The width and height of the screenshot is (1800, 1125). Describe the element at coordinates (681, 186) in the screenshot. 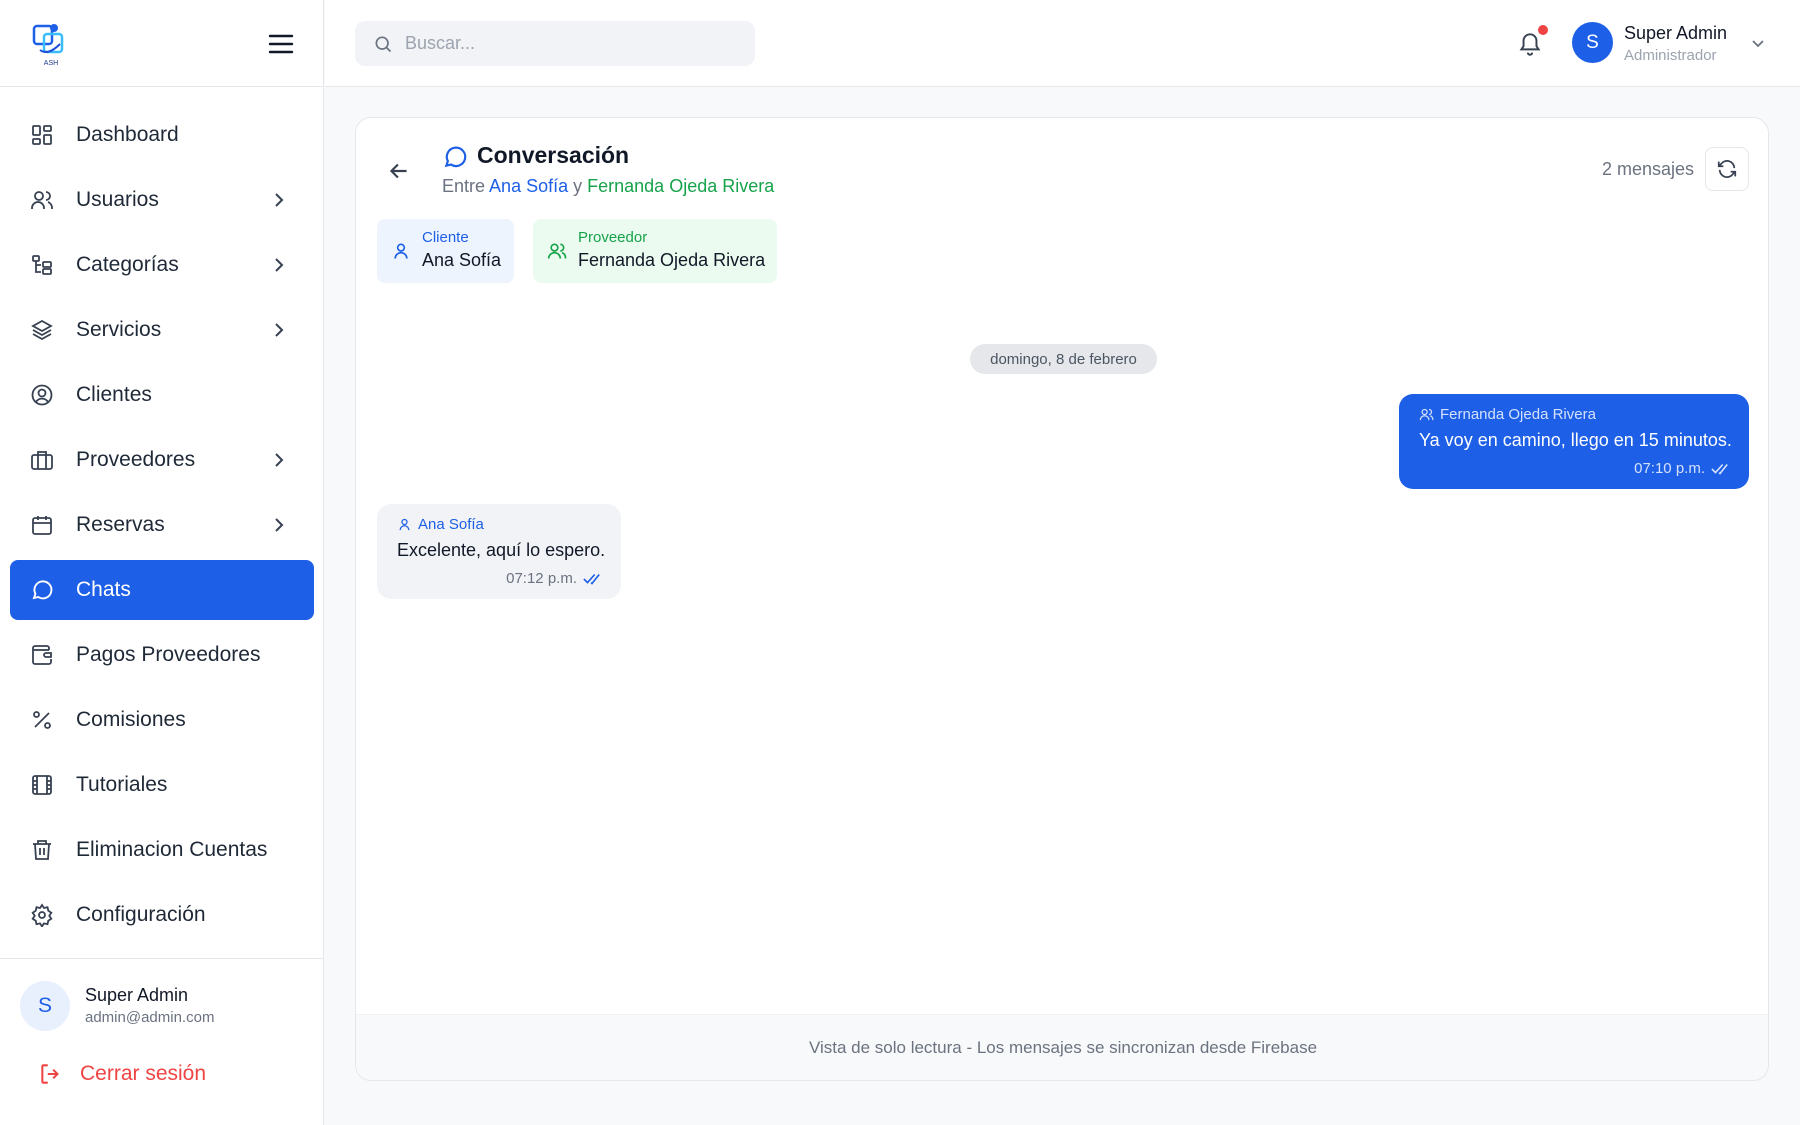

I see `subtitle-provider-name: Fernanda Ojeda Rivera` at that location.